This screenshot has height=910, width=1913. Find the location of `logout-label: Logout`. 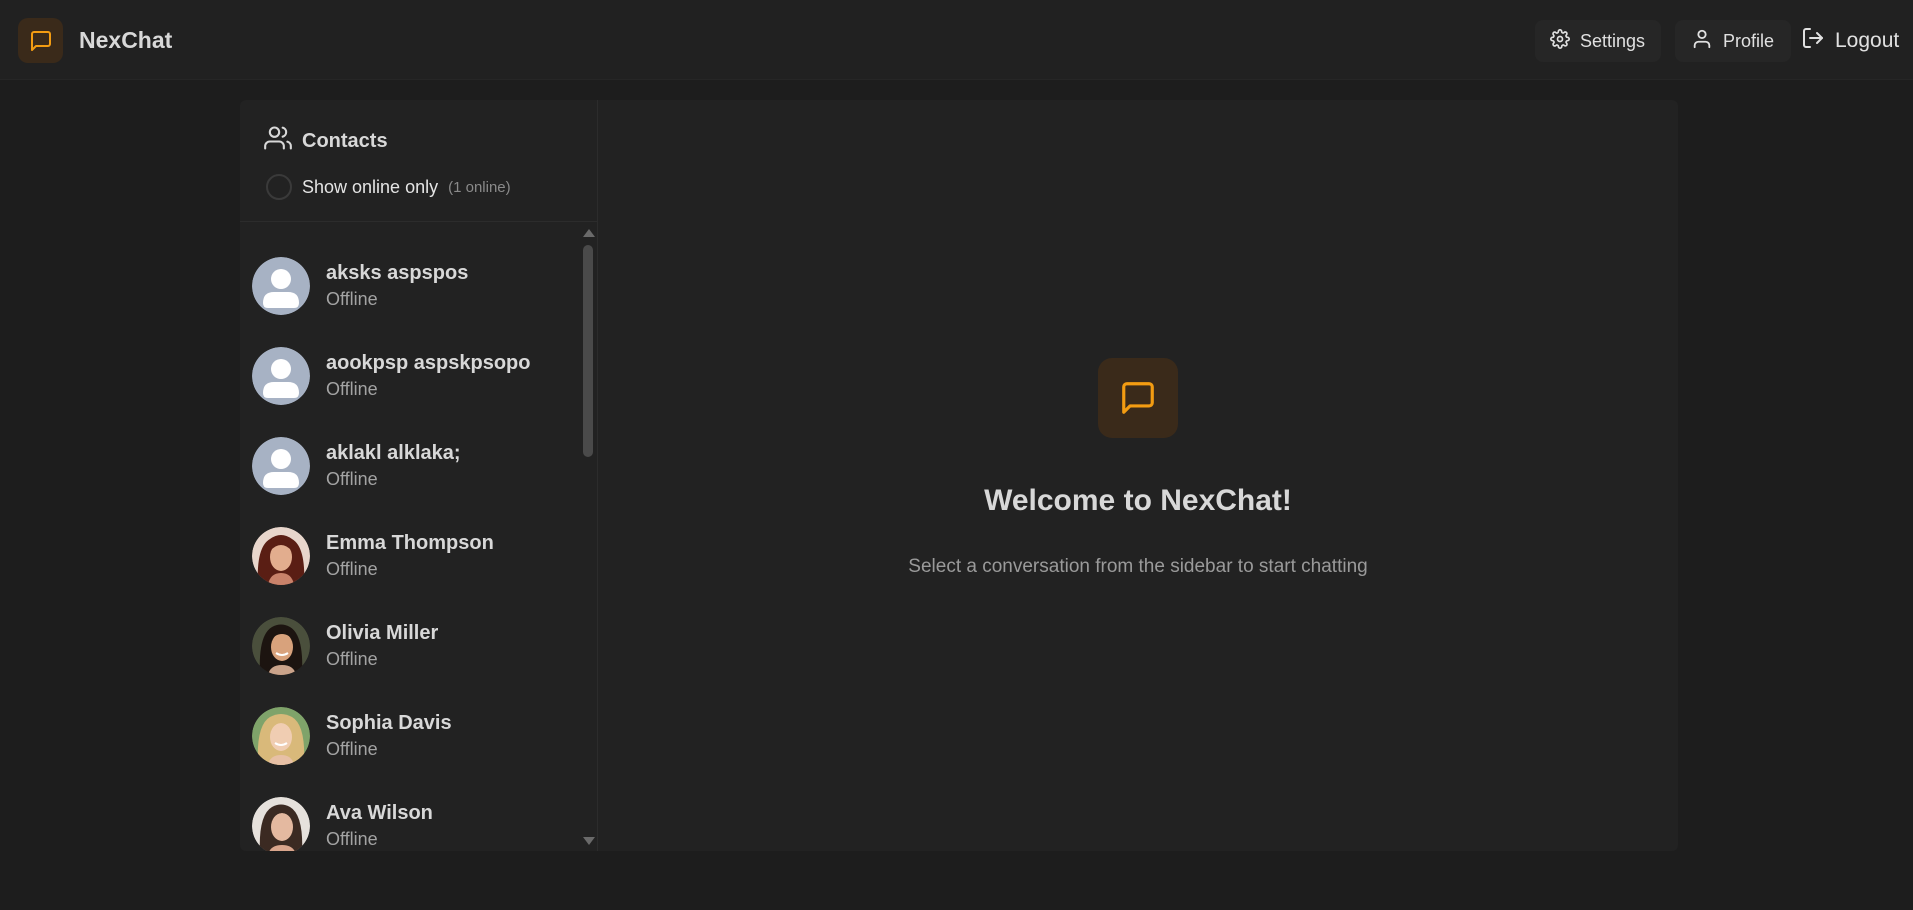

logout-label: Logout is located at coordinates (1867, 40).